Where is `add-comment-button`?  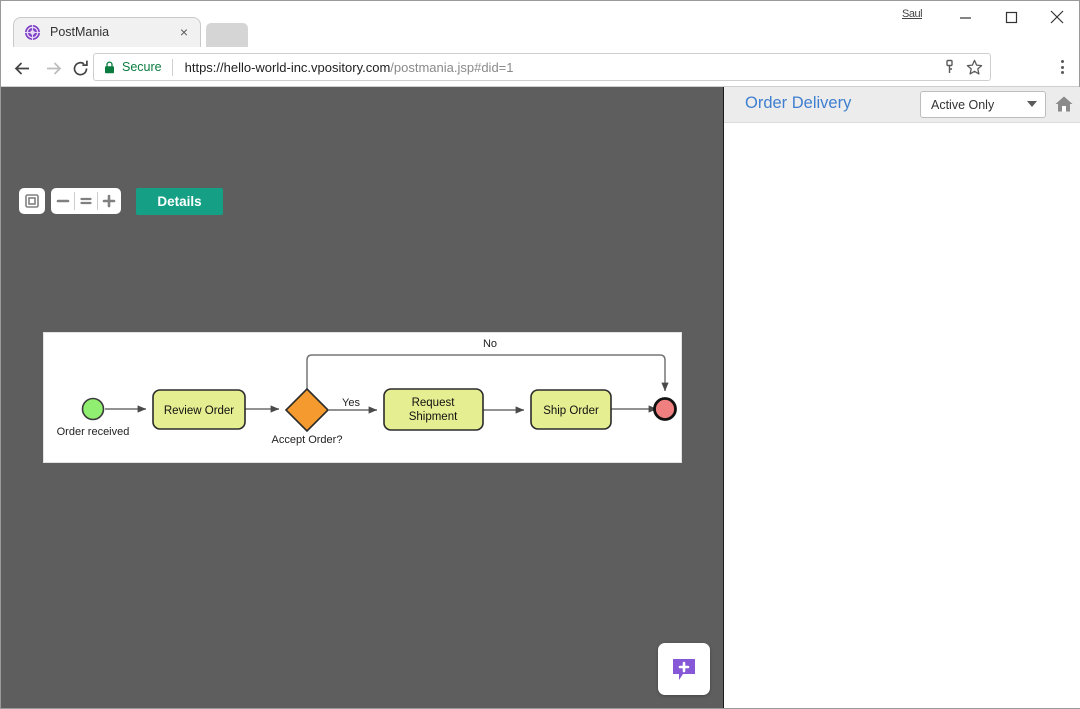
add-comment-button is located at coordinates (684, 669).